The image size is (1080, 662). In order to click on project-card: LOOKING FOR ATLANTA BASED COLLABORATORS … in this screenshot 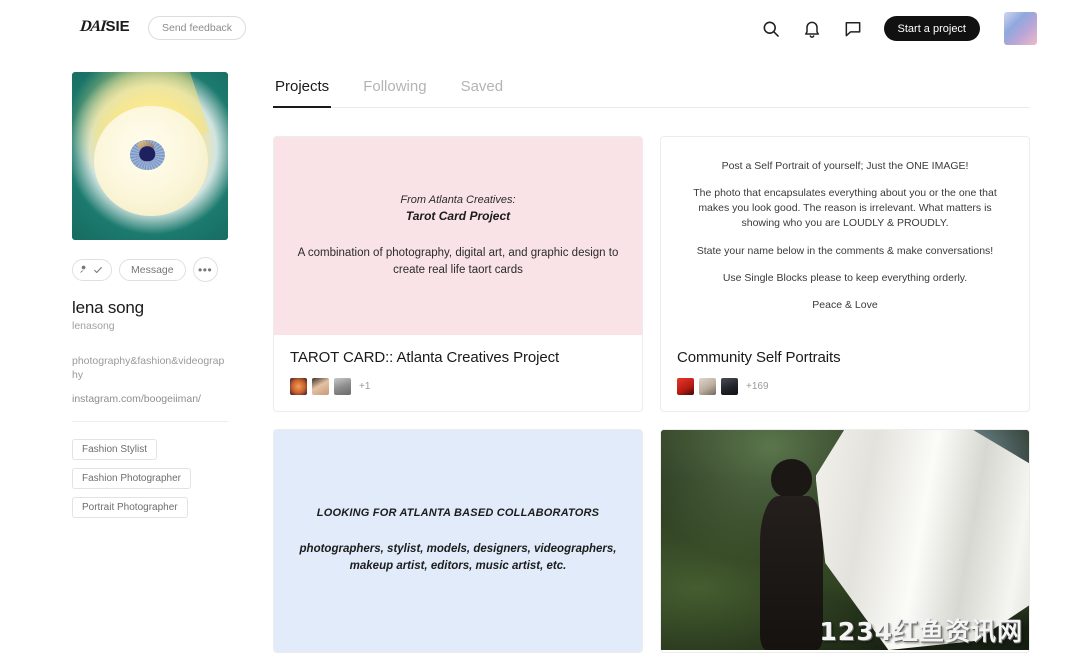, I will do `click(458, 541)`.